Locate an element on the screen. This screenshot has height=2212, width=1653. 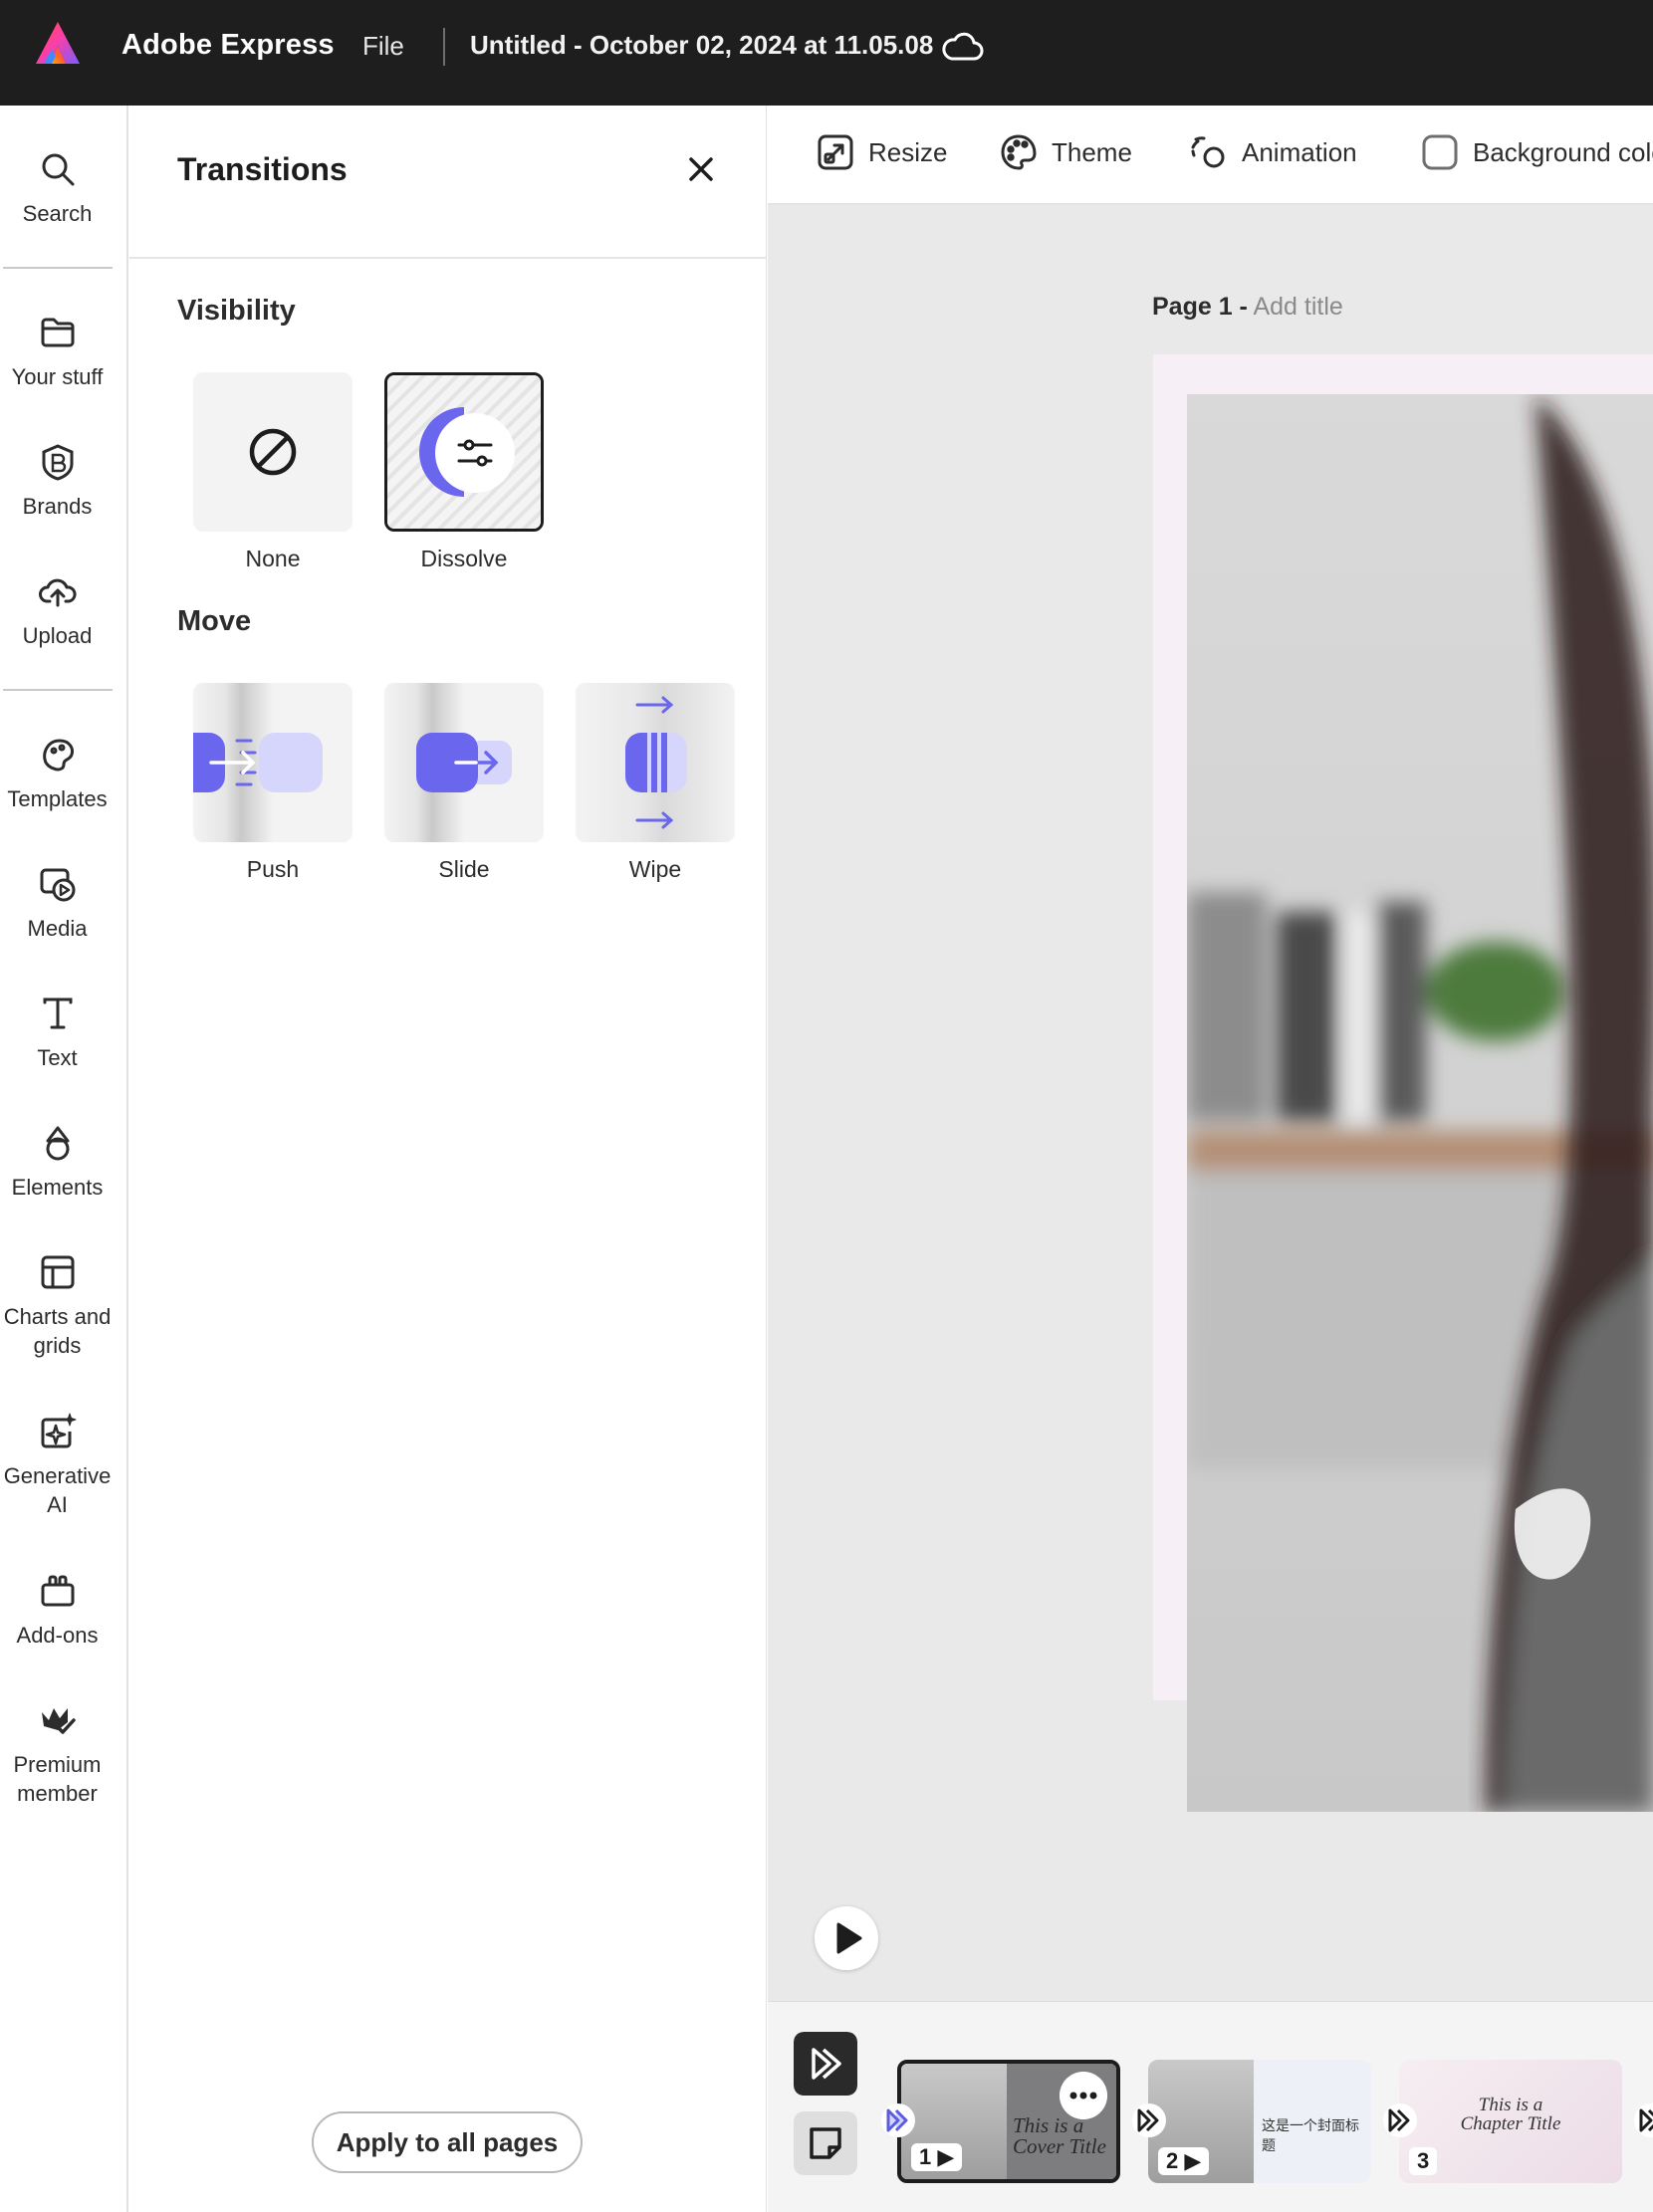
transition-none: None is located at coordinates (273, 472).